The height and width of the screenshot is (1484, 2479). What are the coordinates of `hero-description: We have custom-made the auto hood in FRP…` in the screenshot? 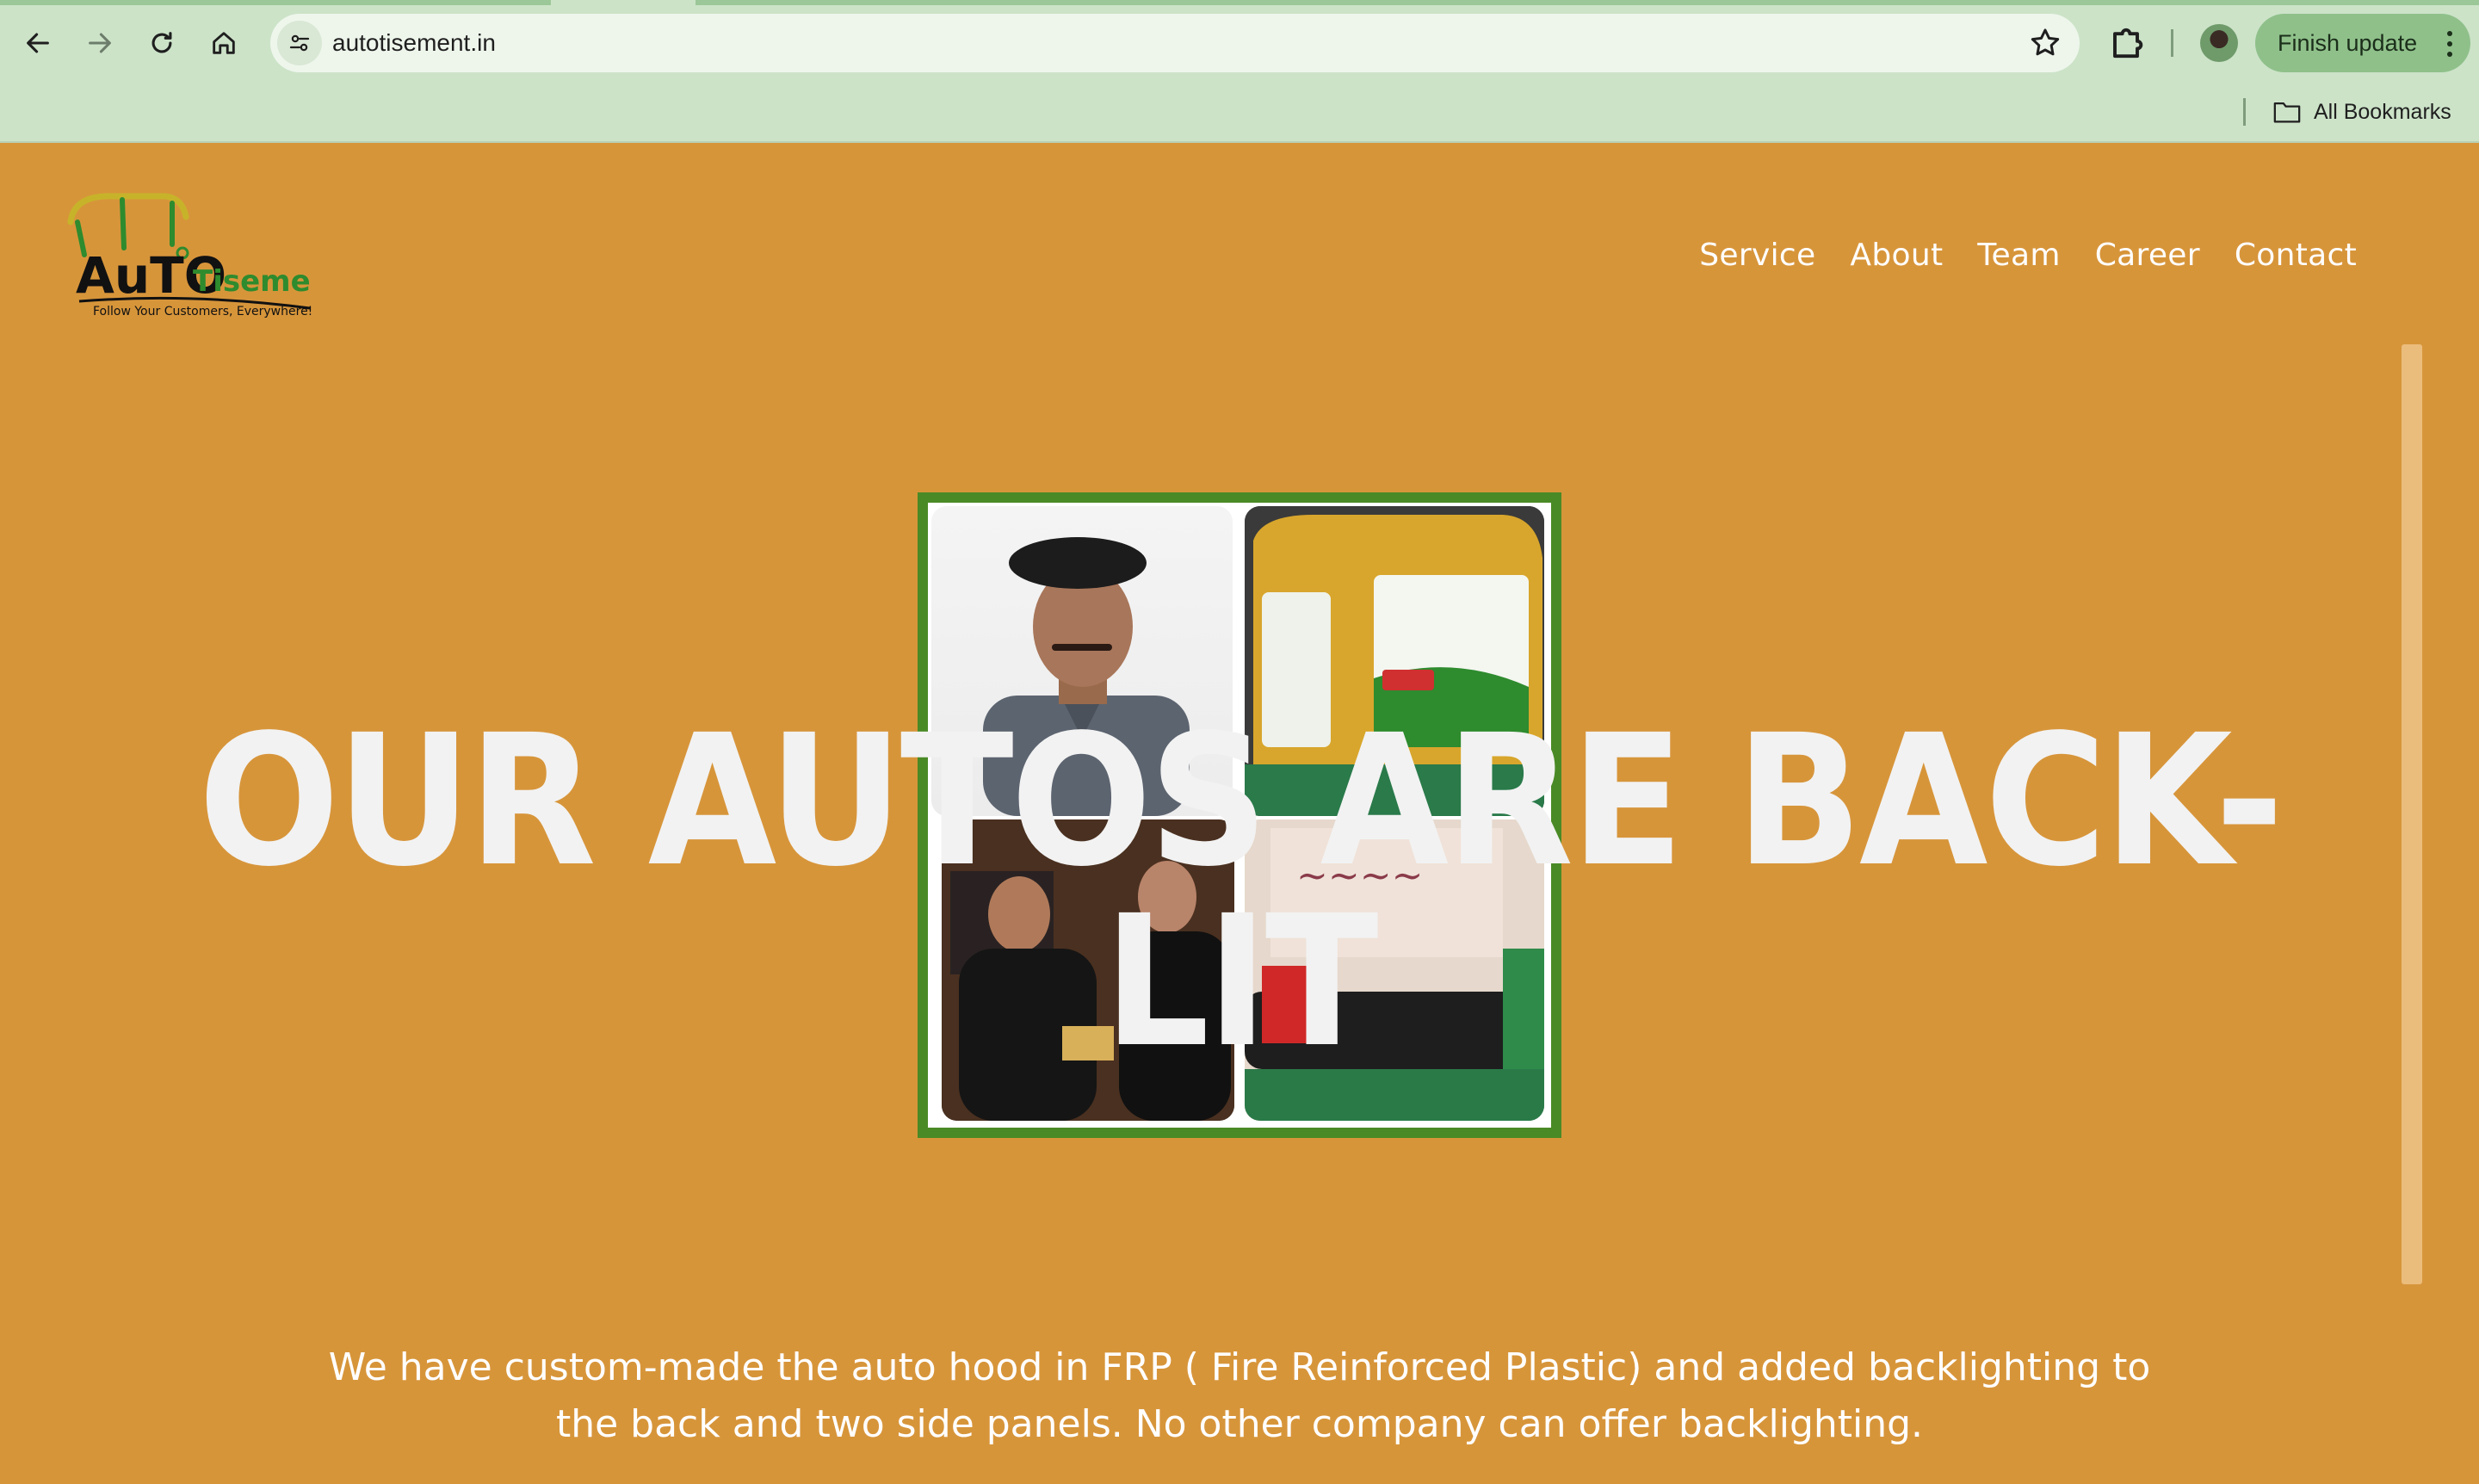 It's located at (1239, 1395).